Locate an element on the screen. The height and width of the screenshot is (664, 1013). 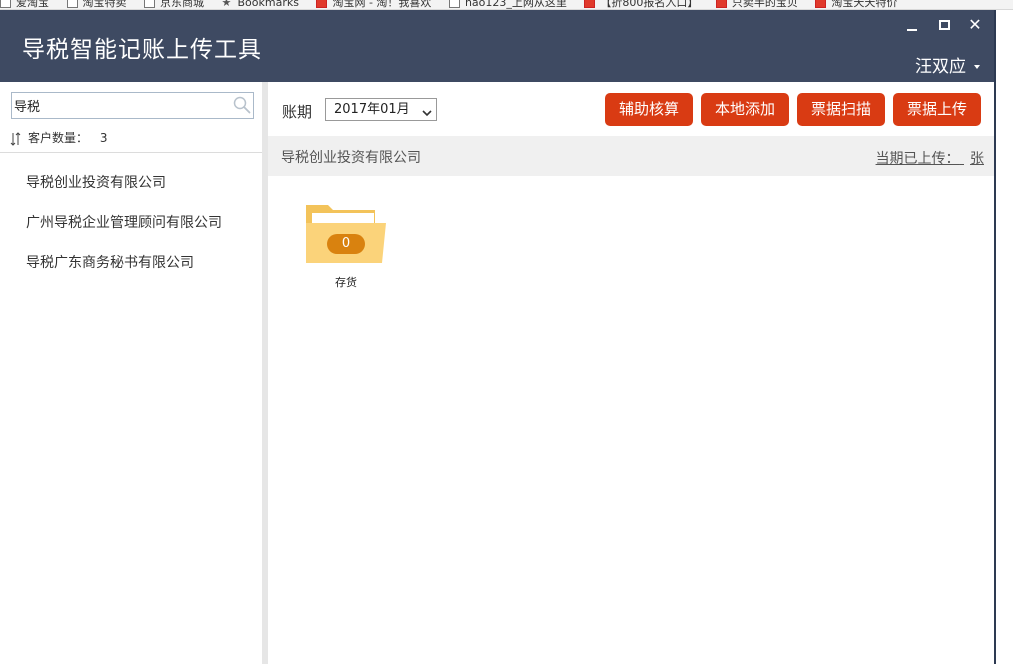
folder-inventory: 0 存货 is located at coordinates (346, 247).